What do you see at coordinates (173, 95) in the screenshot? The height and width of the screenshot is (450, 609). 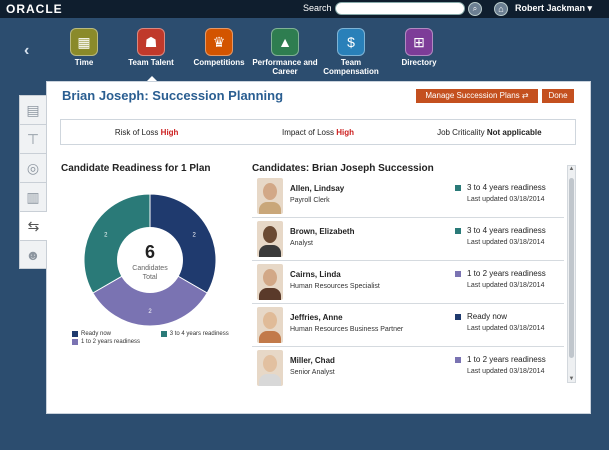 I see `page-title: Brian Joseph: Succession Planning` at bounding box center [173, 95].